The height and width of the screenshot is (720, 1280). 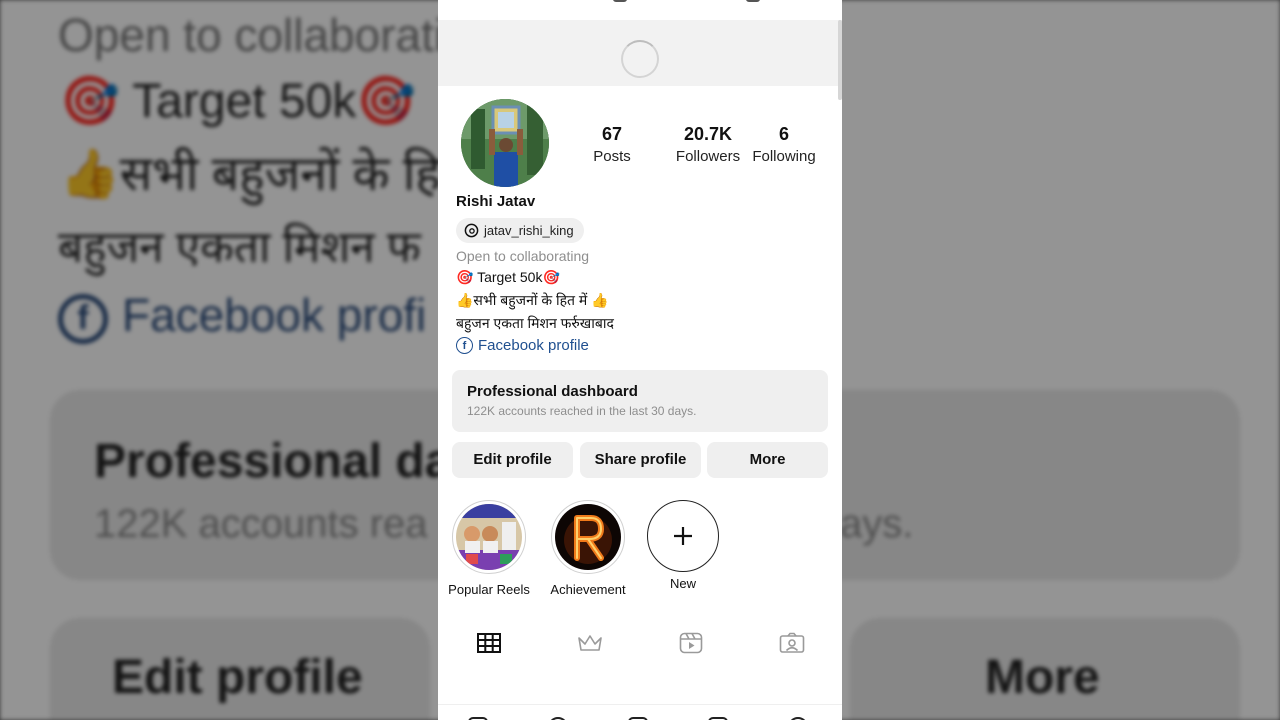 I want to click on stat-following: 6 Following, so click(x=784, y=146).